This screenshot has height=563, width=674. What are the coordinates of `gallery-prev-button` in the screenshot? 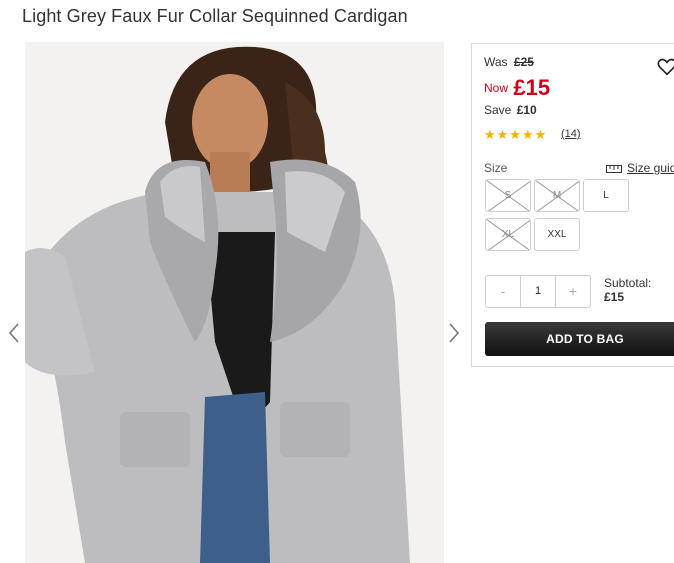 It's located at (14, 334).